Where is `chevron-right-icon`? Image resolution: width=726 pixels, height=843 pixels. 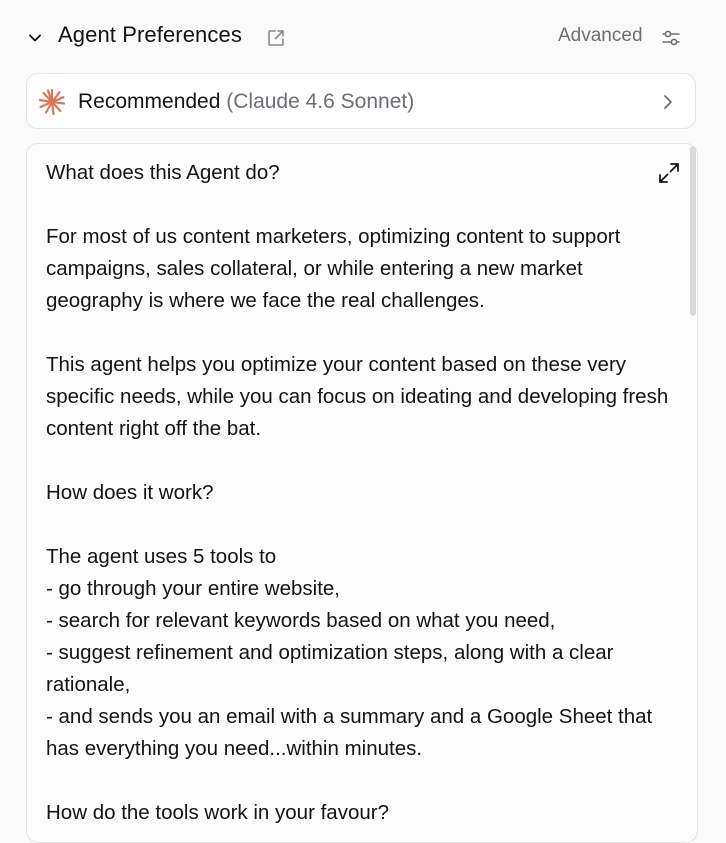
chevron-right-icon is located at coordinates (668, 102).